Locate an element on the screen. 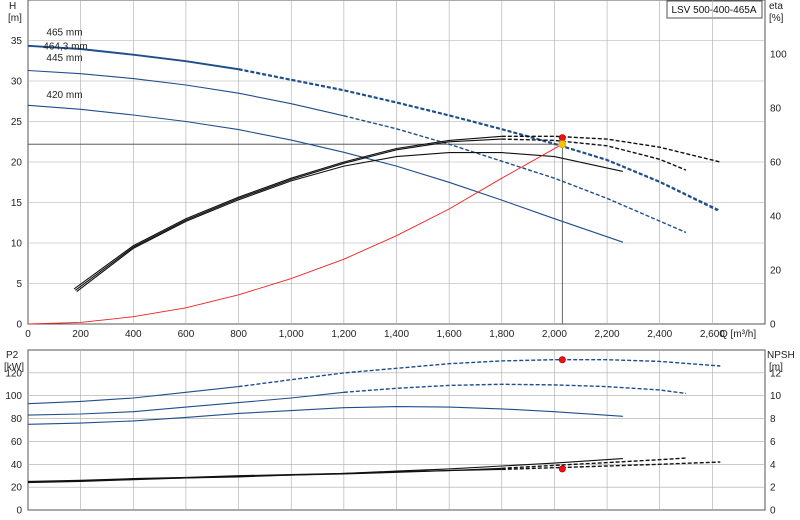 The image size is (800, 520). head-left-tick-label: 25 is located at coordinates (17, 122).